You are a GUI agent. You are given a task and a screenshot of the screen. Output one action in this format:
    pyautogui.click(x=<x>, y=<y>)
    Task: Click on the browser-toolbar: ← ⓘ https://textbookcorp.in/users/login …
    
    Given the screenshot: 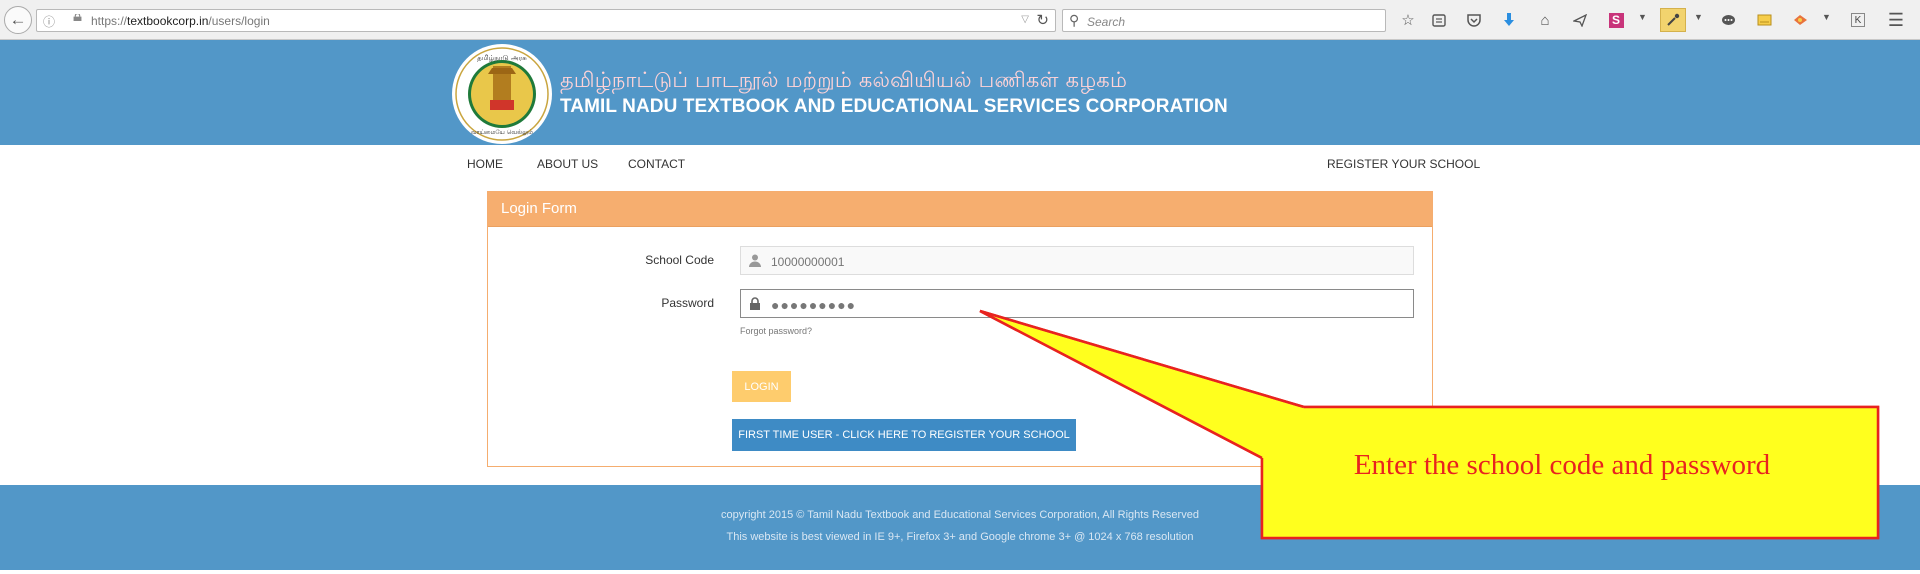 What is the action you would take?
    pyautogui.click(x=960, y=20)
    